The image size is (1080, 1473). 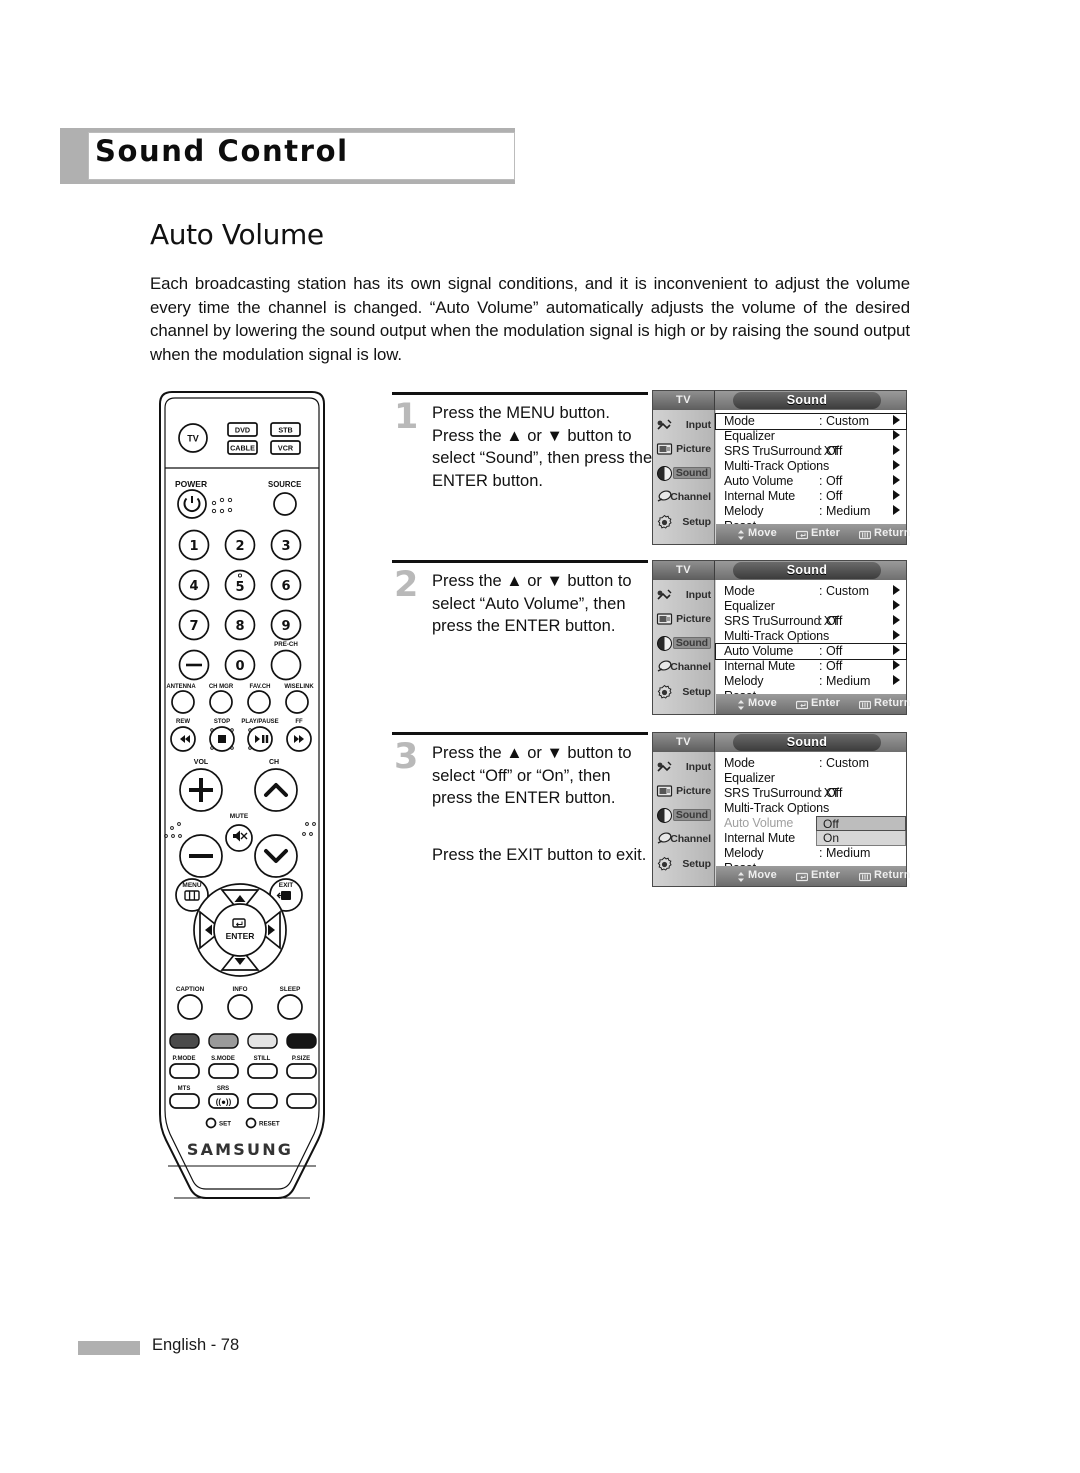 What do you see at coordinates (183, 722) in the screenshot?
I see `svg-text: REW` at bounding box center [183, 722].